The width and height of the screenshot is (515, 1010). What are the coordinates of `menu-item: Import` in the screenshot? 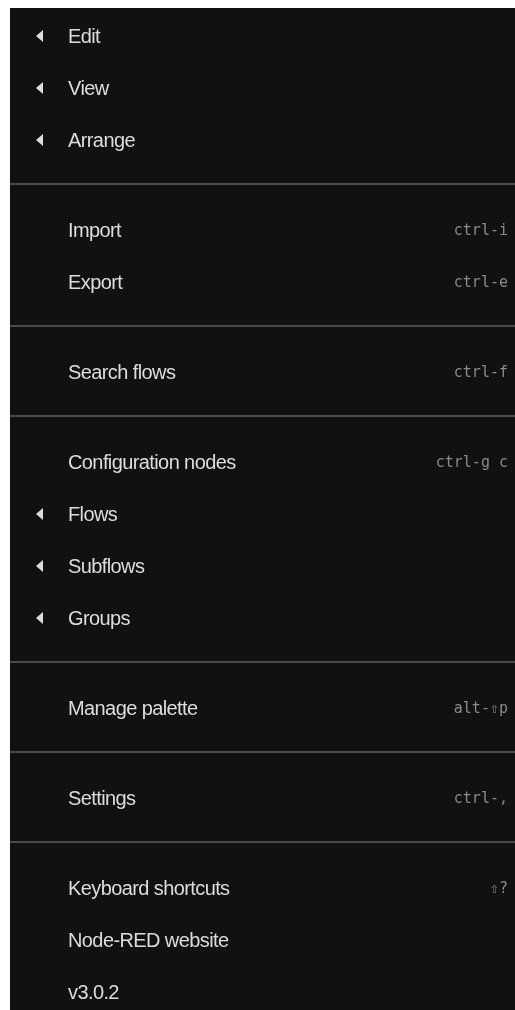 It's located at (95, 230).